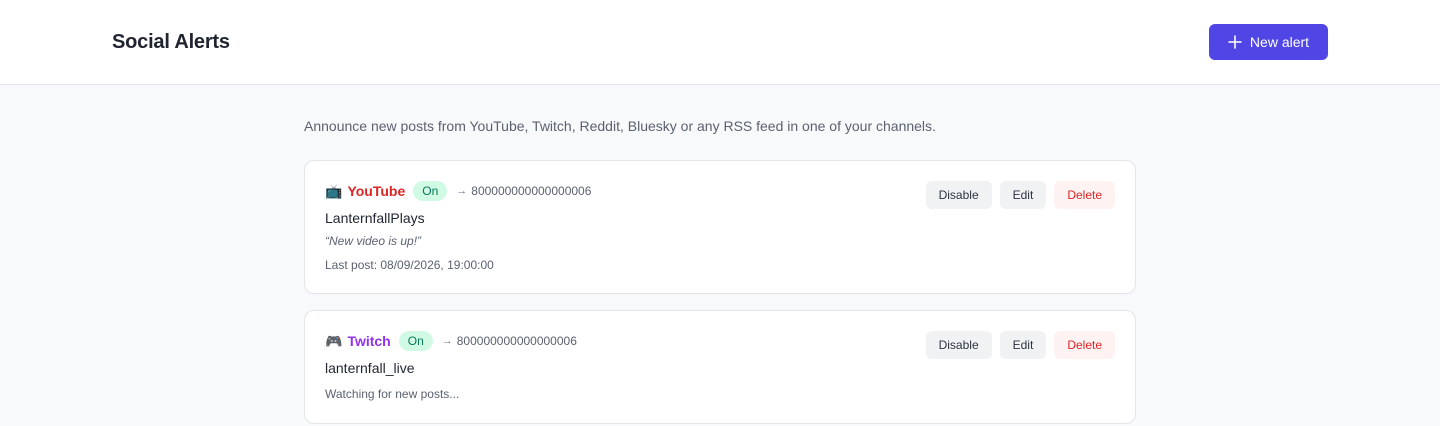  Describe the element at coordinates (409, 265) in the screenshot. I see `last-post-info: Last post: 08/09/2026, 19:00:00` at that location.